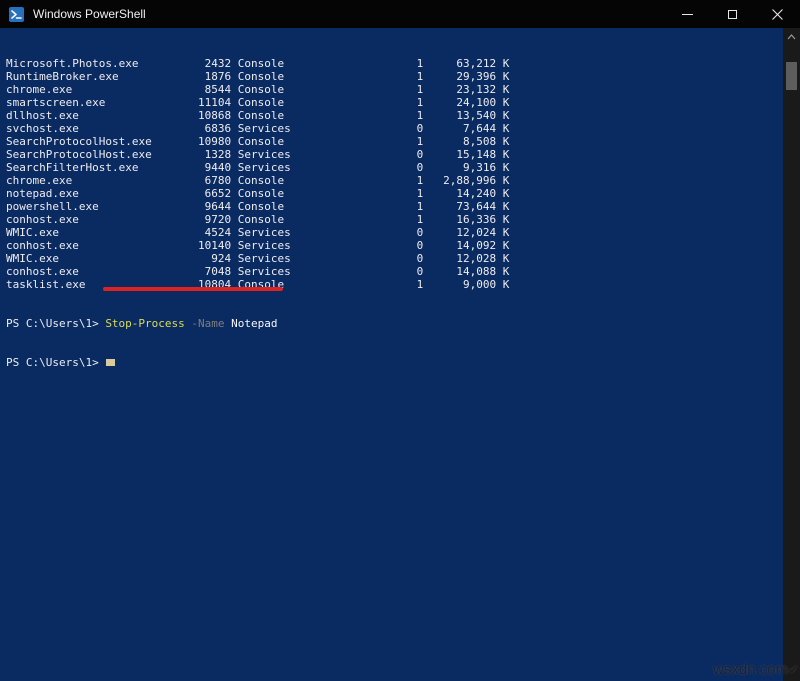 This screenshot has height=681, width=800. Describe the element at coordinates (394, 362) in the screenshot. I see `current-prompt-line: PS C:\Users\1>` at that location.